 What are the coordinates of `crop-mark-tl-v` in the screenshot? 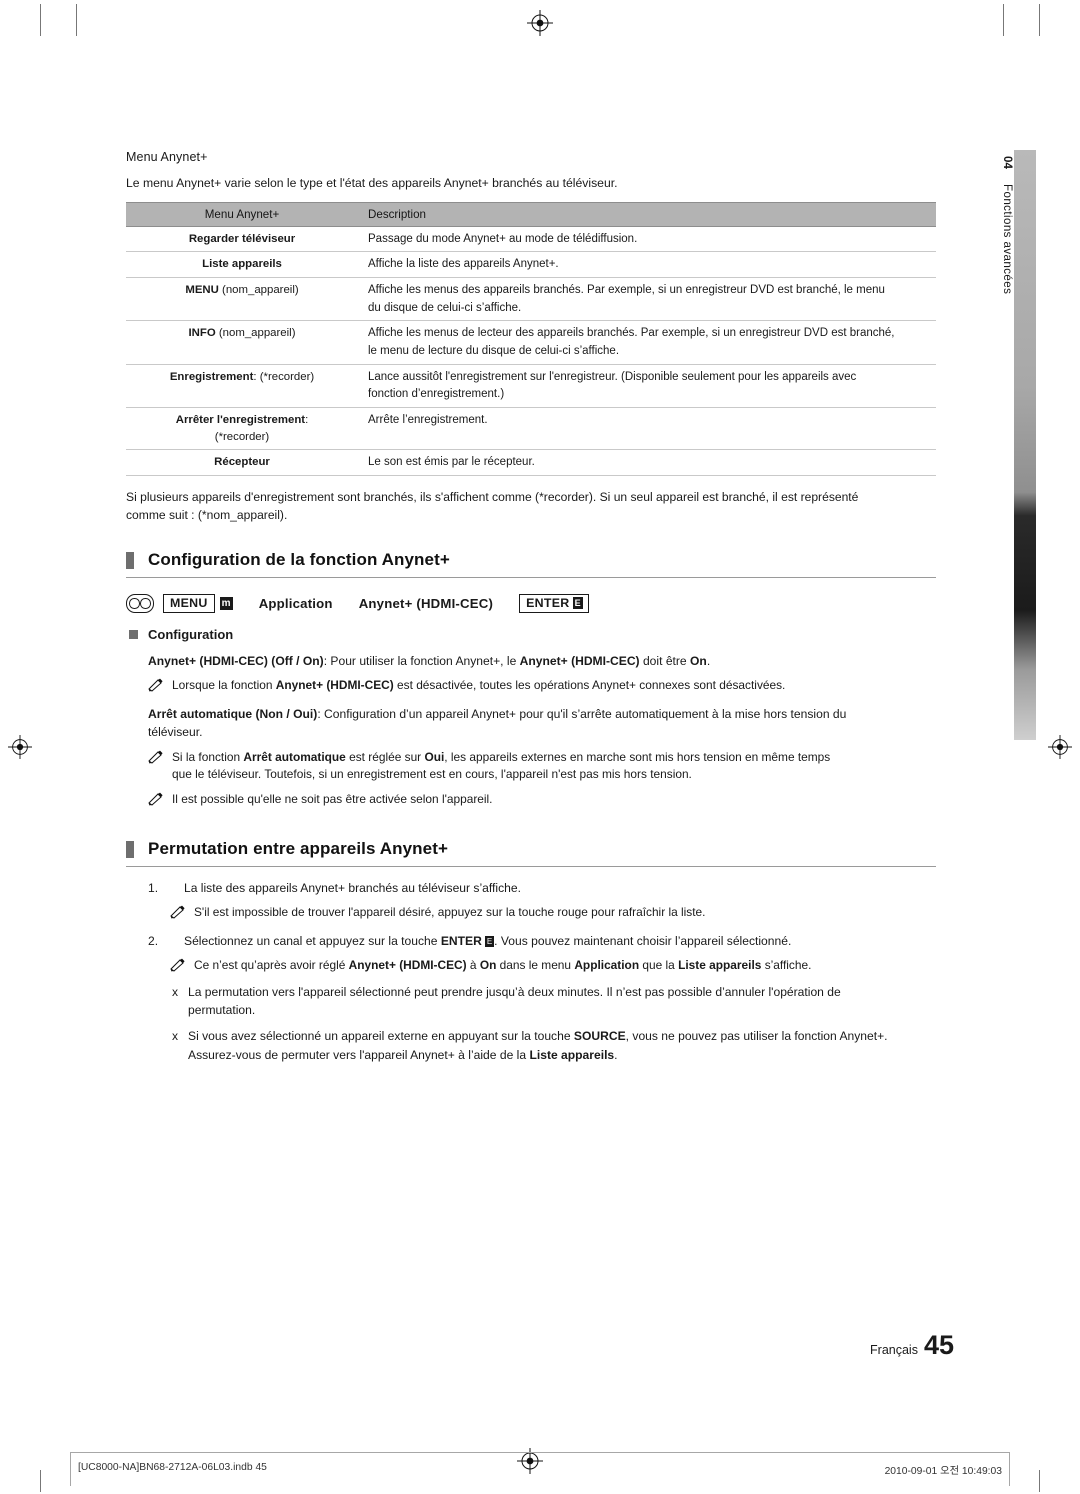 It's located at (40, 20).